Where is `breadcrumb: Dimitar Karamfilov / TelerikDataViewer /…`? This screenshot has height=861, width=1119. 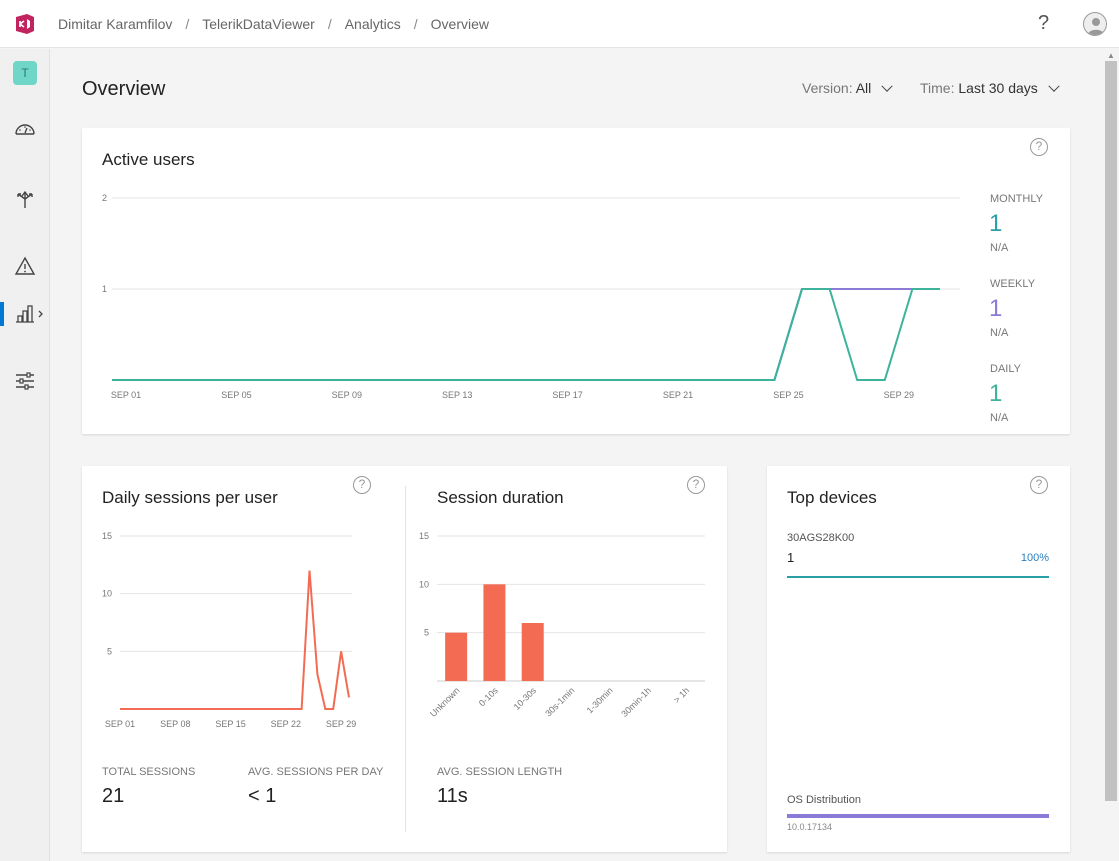 breadcrumb: Dimitar Karamfilov / TelerikDataViewer /… is located at coordinates (273, 24).